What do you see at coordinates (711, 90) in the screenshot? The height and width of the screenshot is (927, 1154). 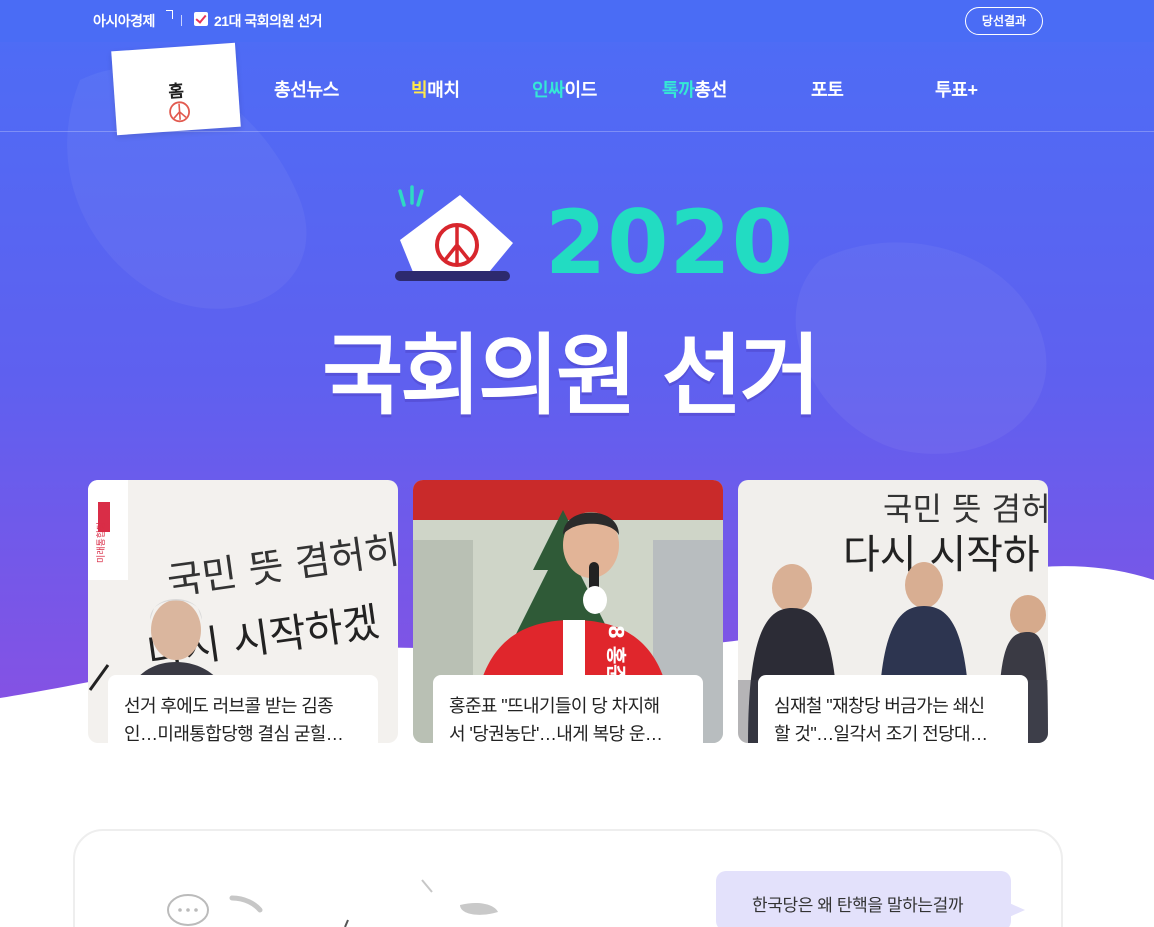 I see `nav-item-talk-election-rest: 총선` at bounding box center [711, 90].